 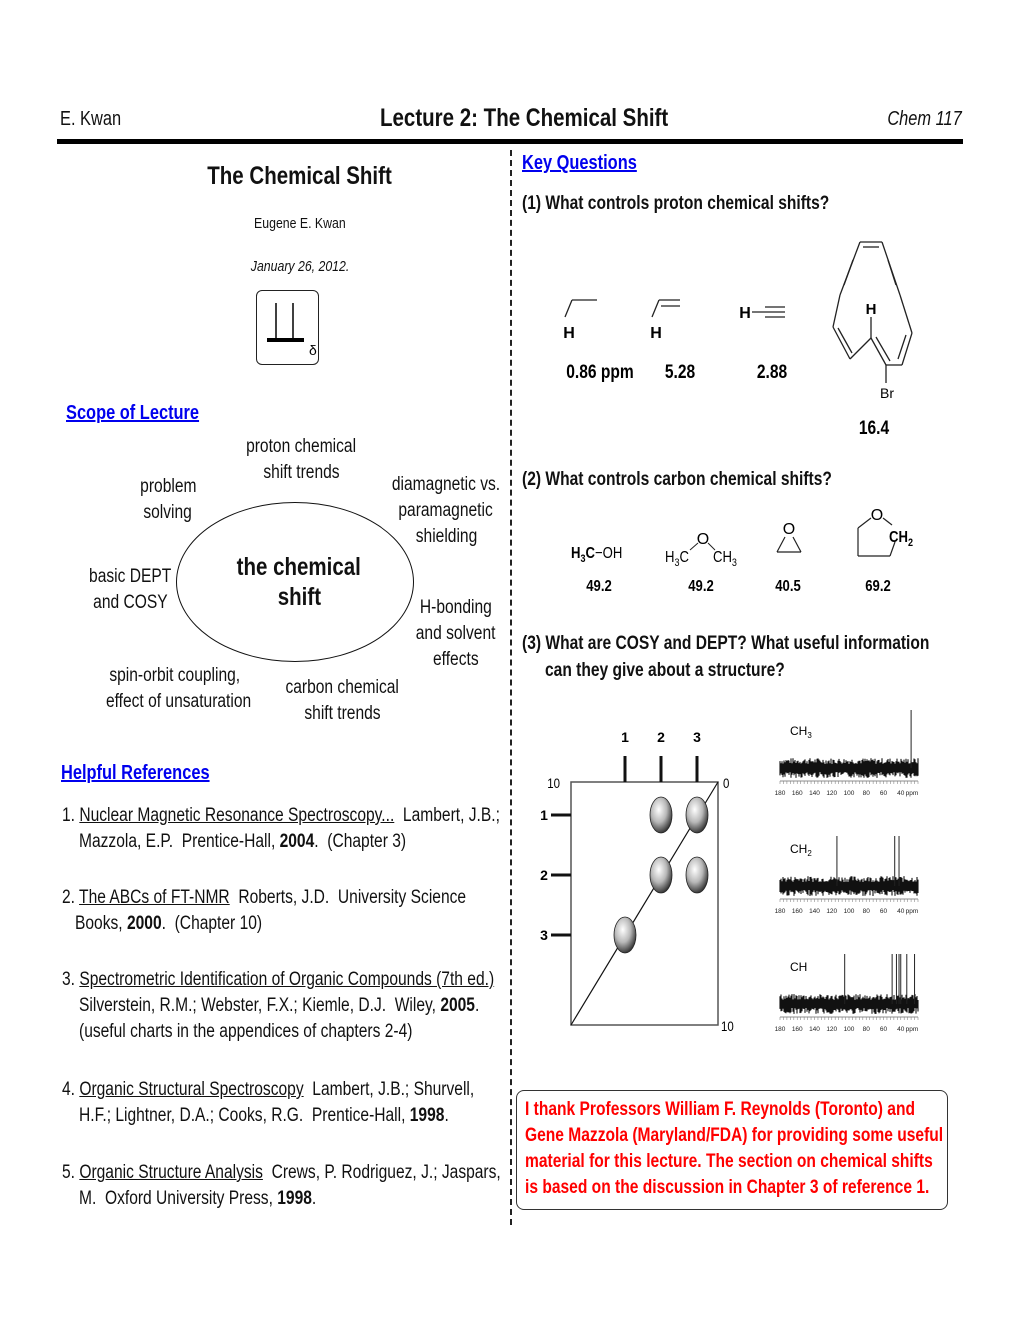 I want to click on references-heading: Helpful References, so click(x=151, y=773).